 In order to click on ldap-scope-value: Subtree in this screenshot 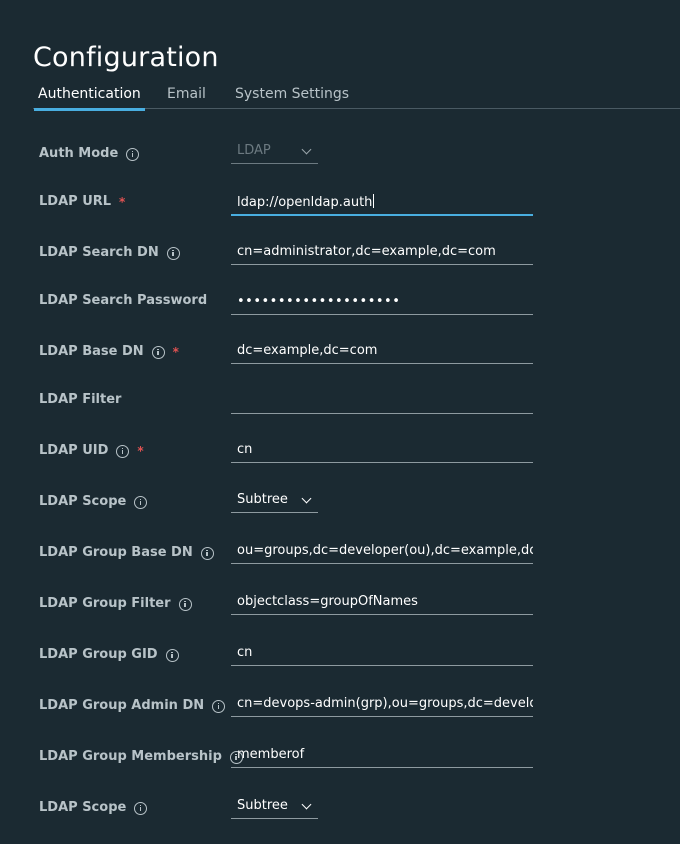, I will do `click(262, 499)`.